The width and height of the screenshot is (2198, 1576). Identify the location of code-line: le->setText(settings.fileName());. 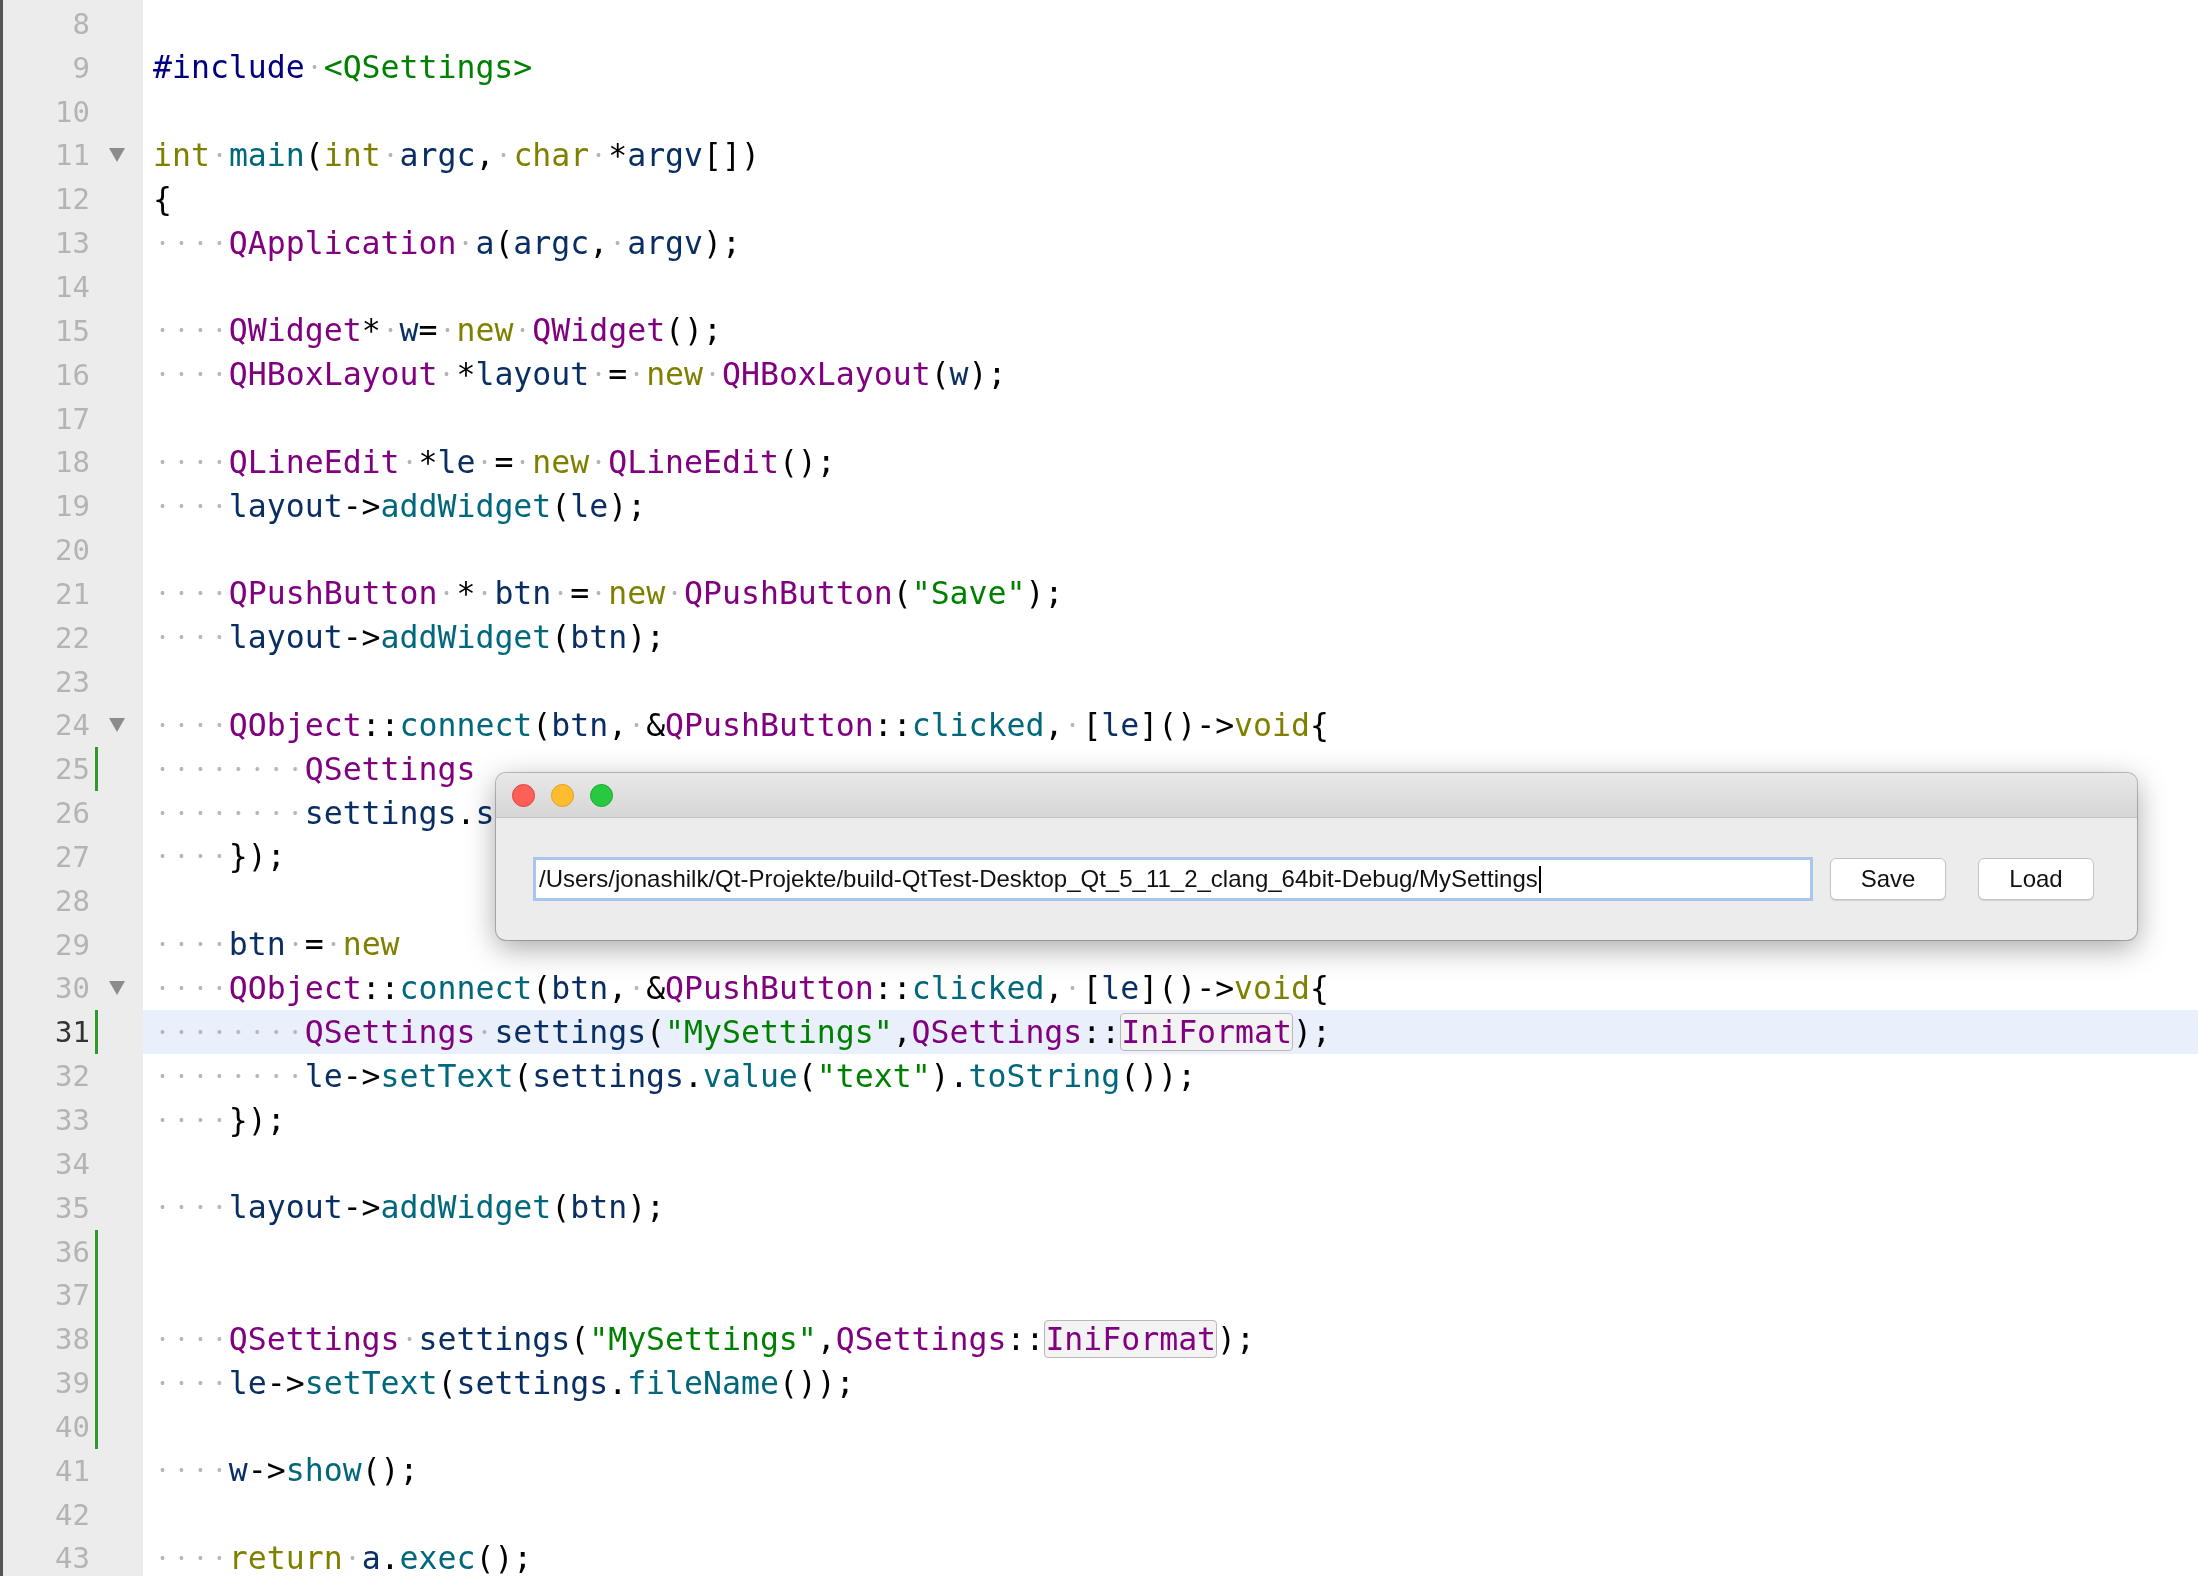
(499, 1383).